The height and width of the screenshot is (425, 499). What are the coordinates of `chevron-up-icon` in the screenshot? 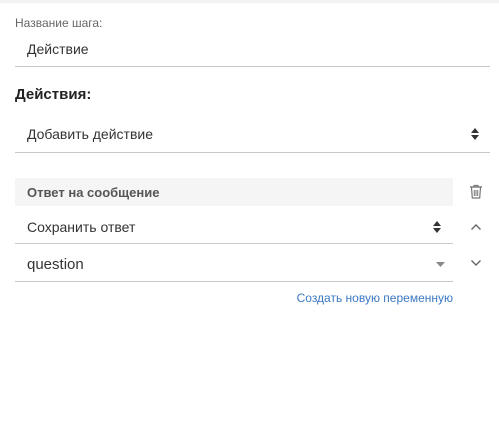 It's located at (476, 227).